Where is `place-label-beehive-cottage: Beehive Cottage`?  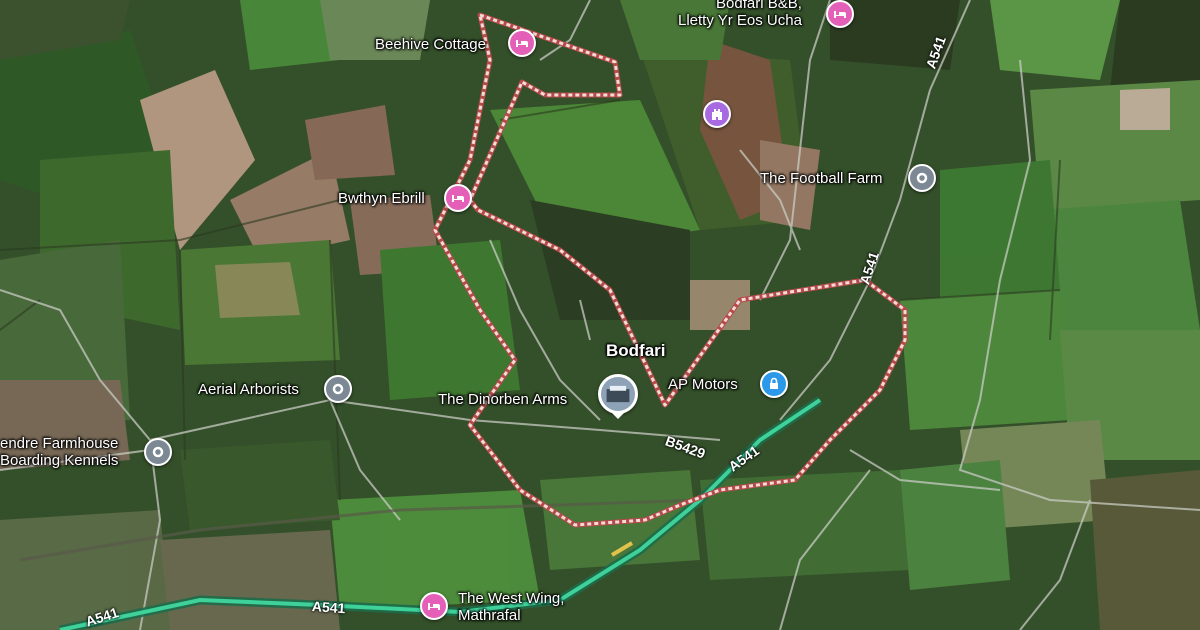
place-label-beehive-cottage: Beehive Cottage is located at coordinates (430, 44).